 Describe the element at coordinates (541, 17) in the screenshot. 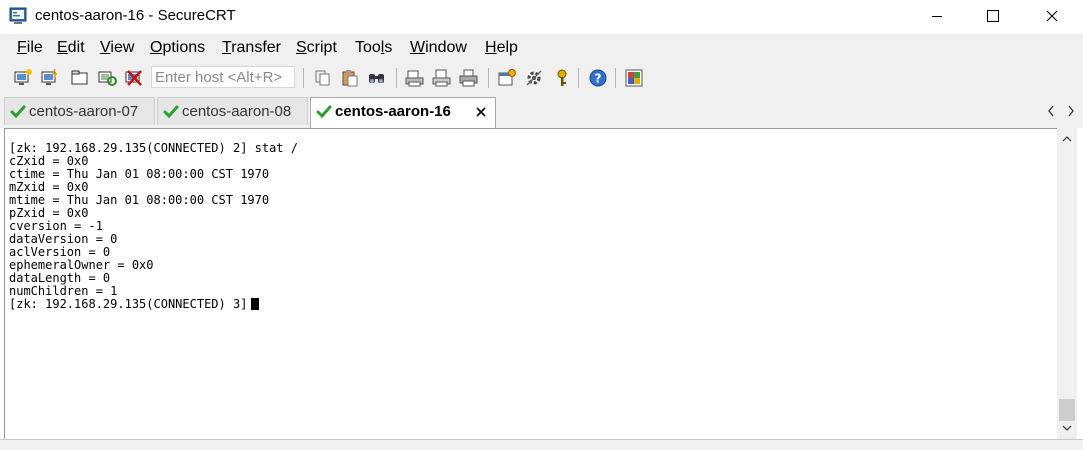

I see `title-bar: centos-aaron-16 - SecureCRT` at that location.